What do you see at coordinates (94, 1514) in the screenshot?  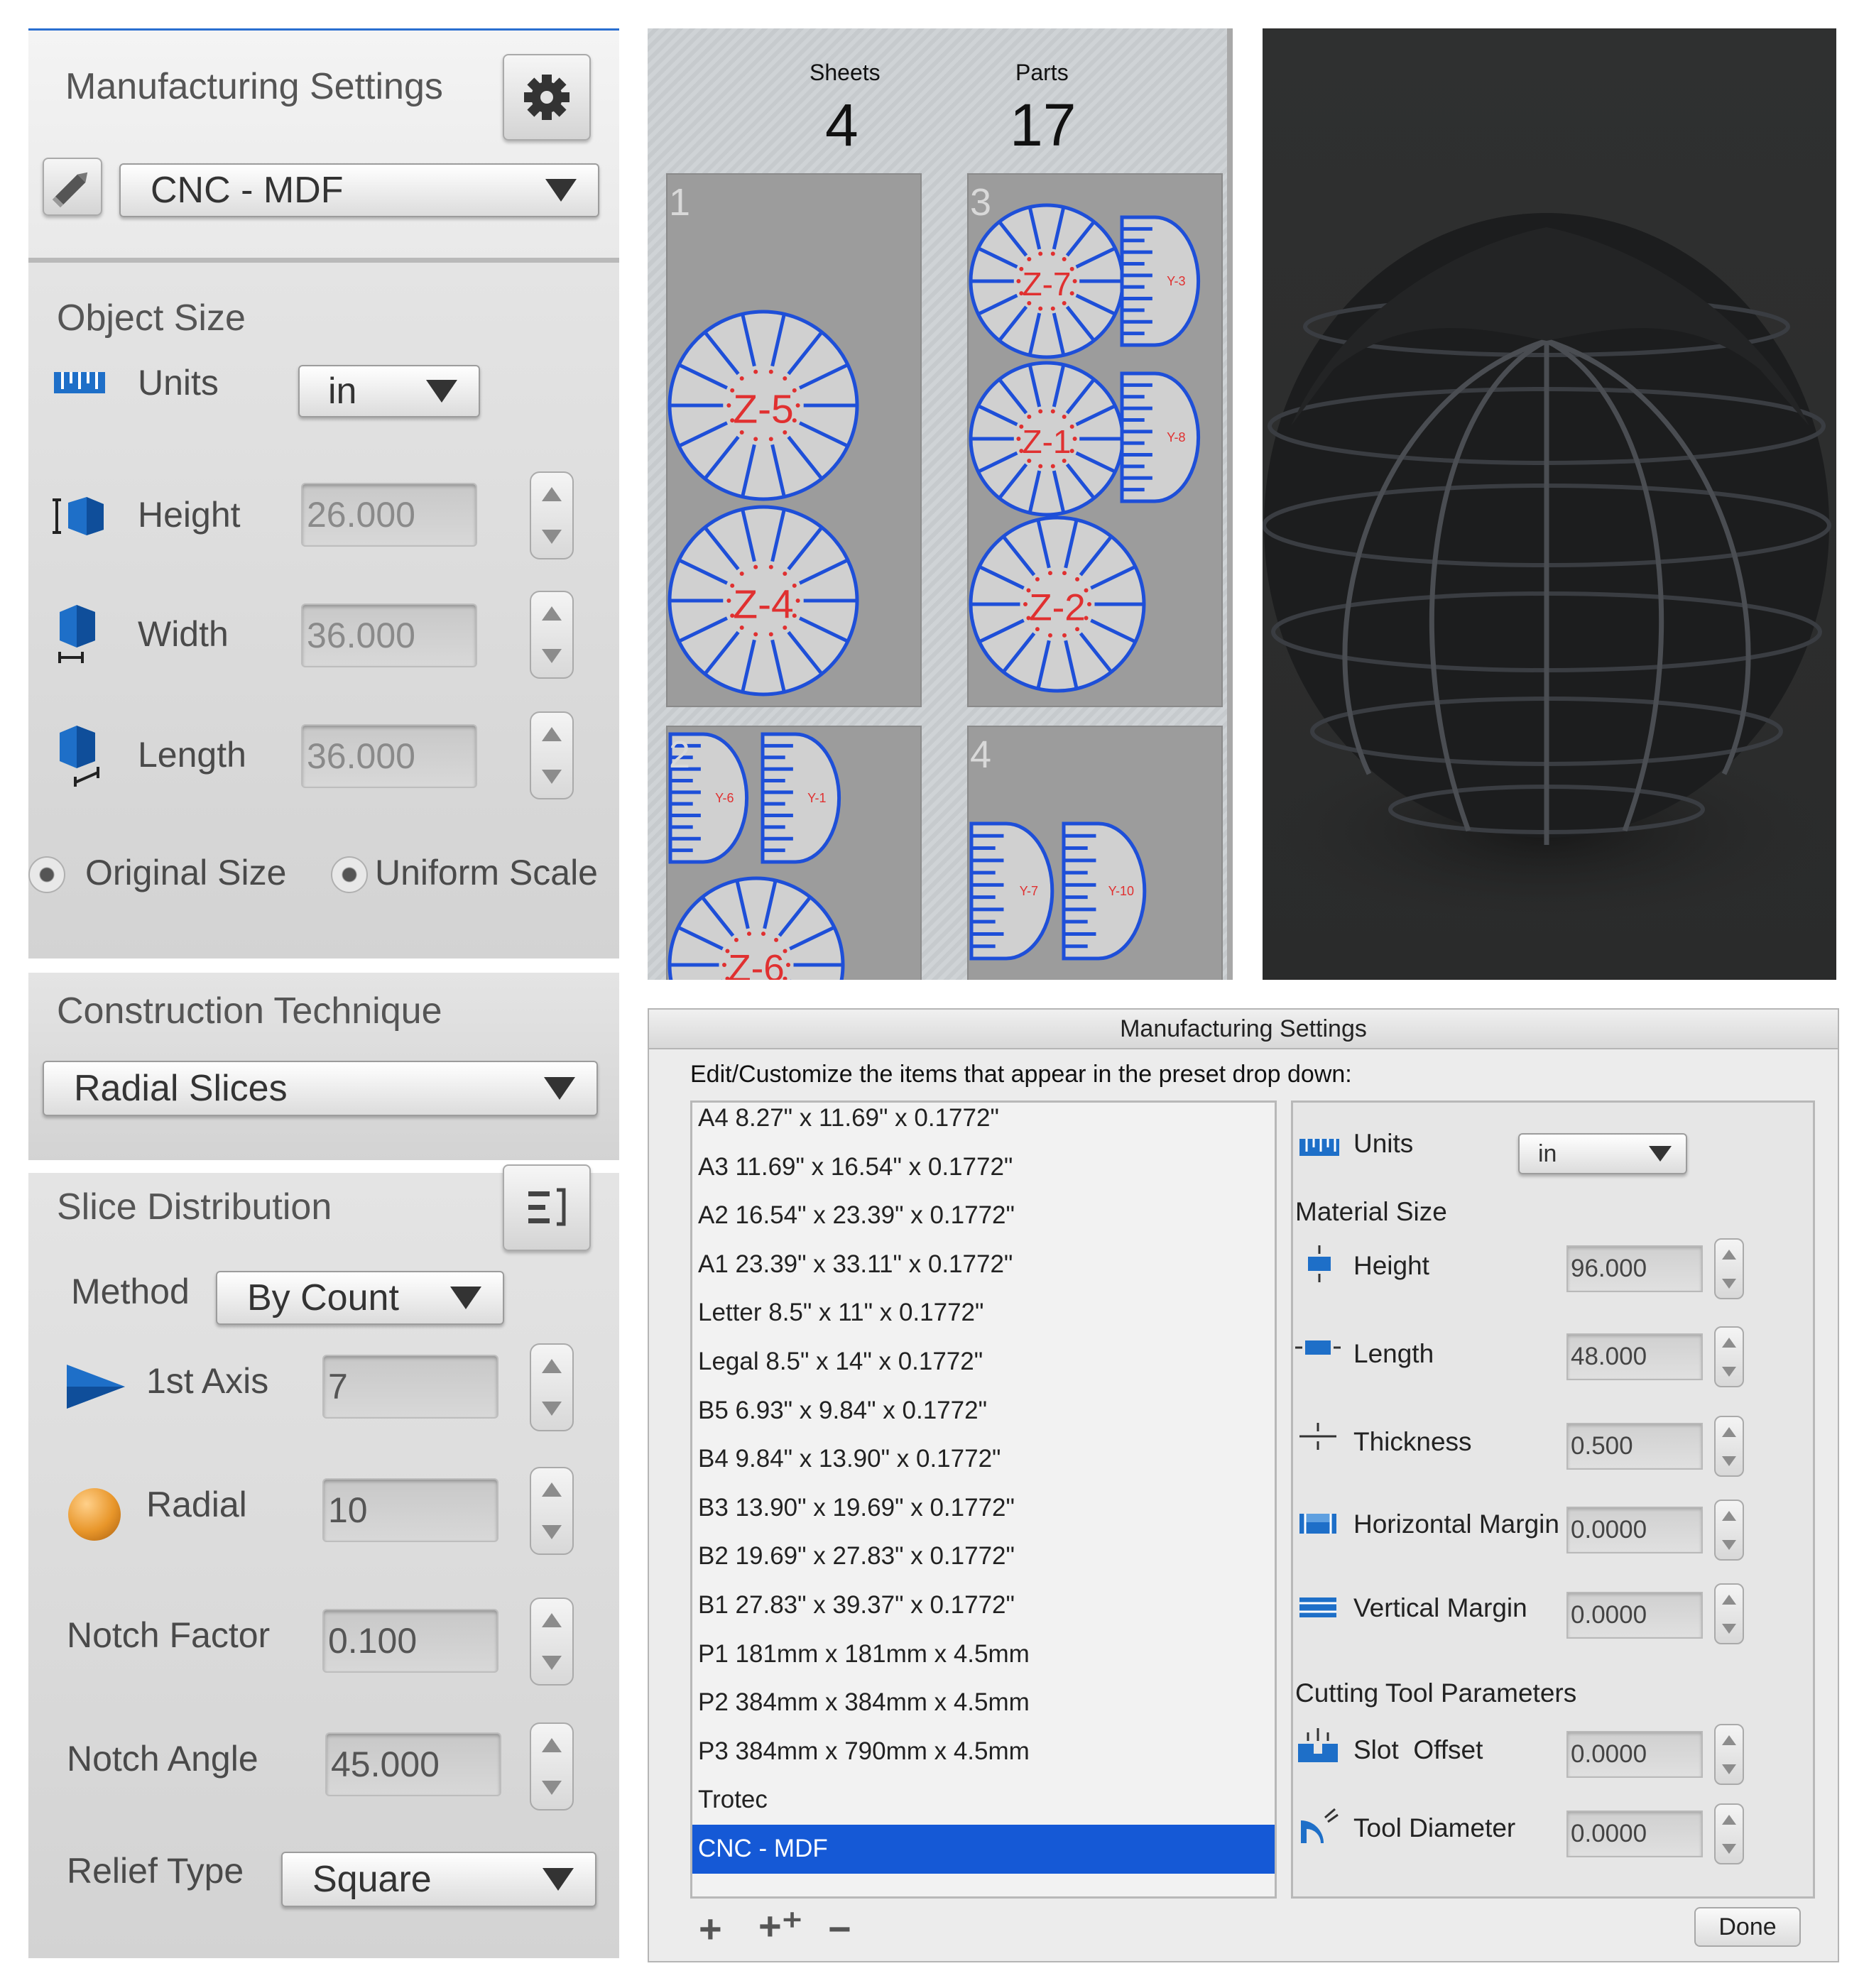 I see `radial-sphere-icon` at bounding box center [94, 1514].